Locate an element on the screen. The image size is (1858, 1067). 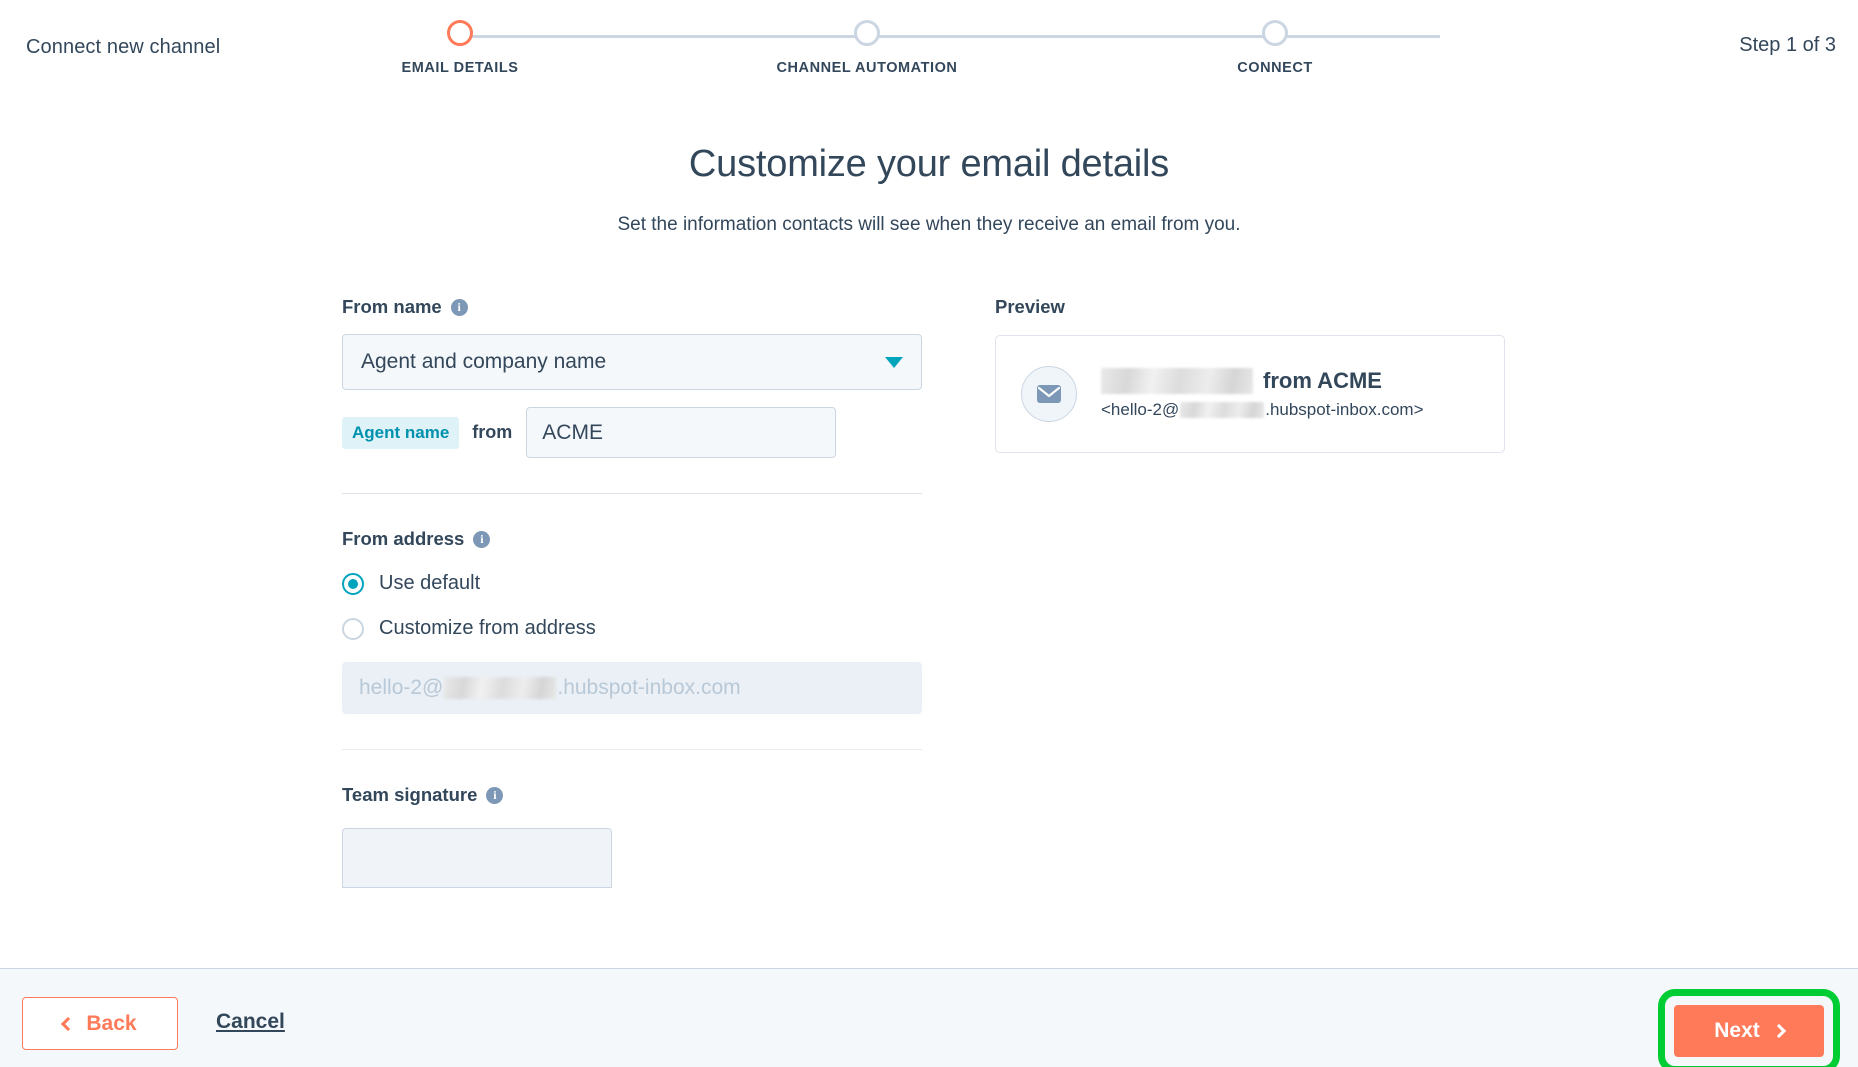
from-address-label-text: From address is located at coordinates (403, 538).